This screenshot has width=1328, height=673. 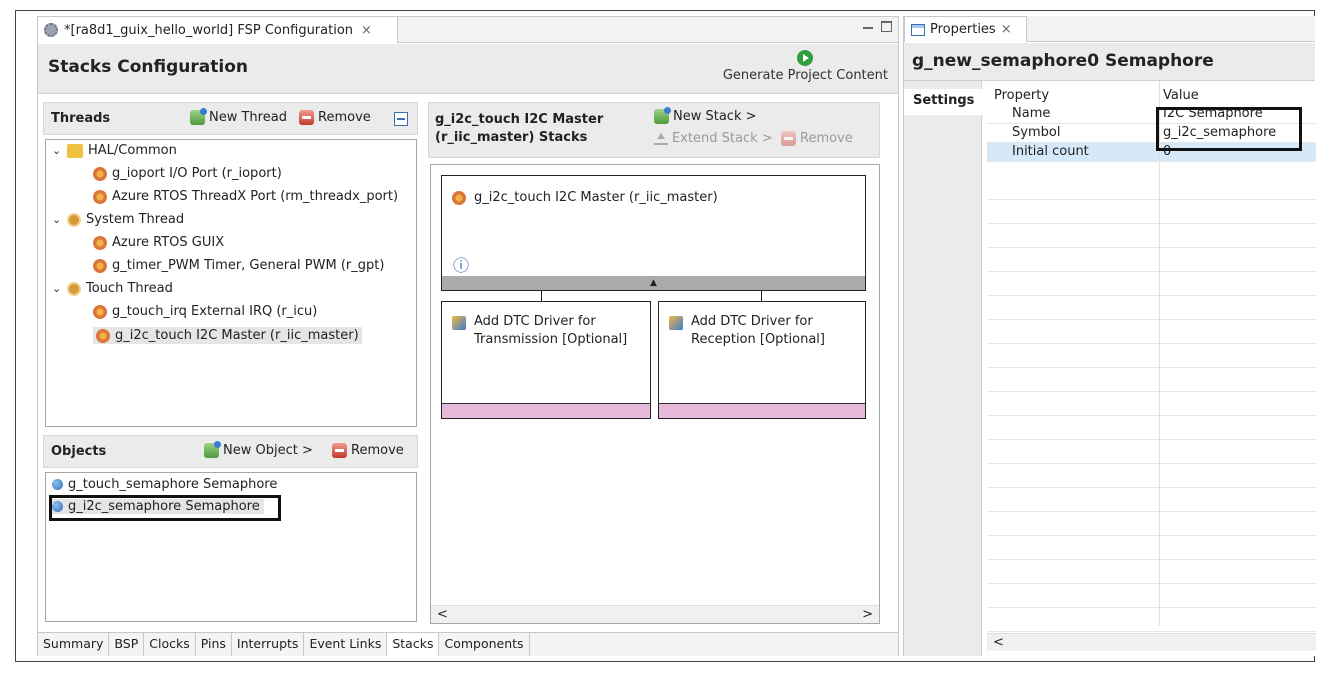 I want to click on thread-icon, so click(x=74, y=219).